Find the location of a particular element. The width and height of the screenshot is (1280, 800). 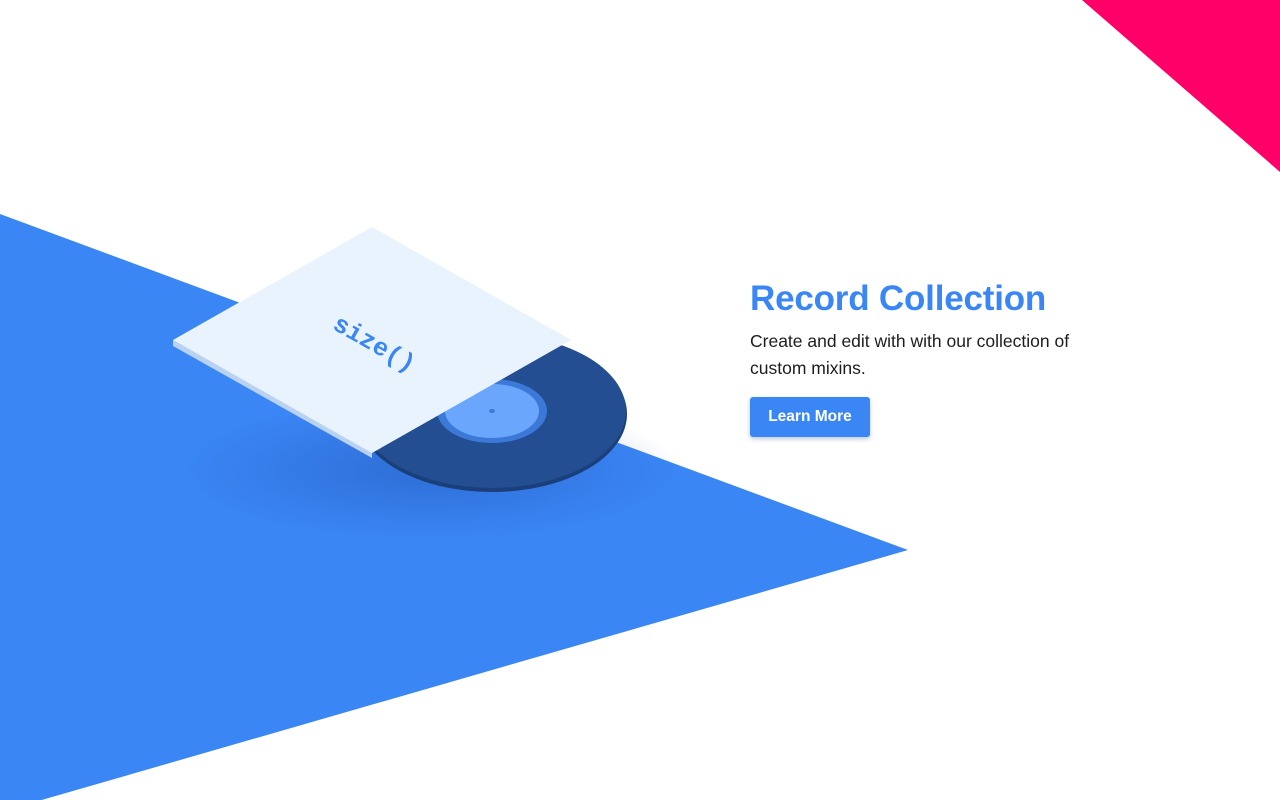

record-spindle-hole is located at coordinates (492, 411).